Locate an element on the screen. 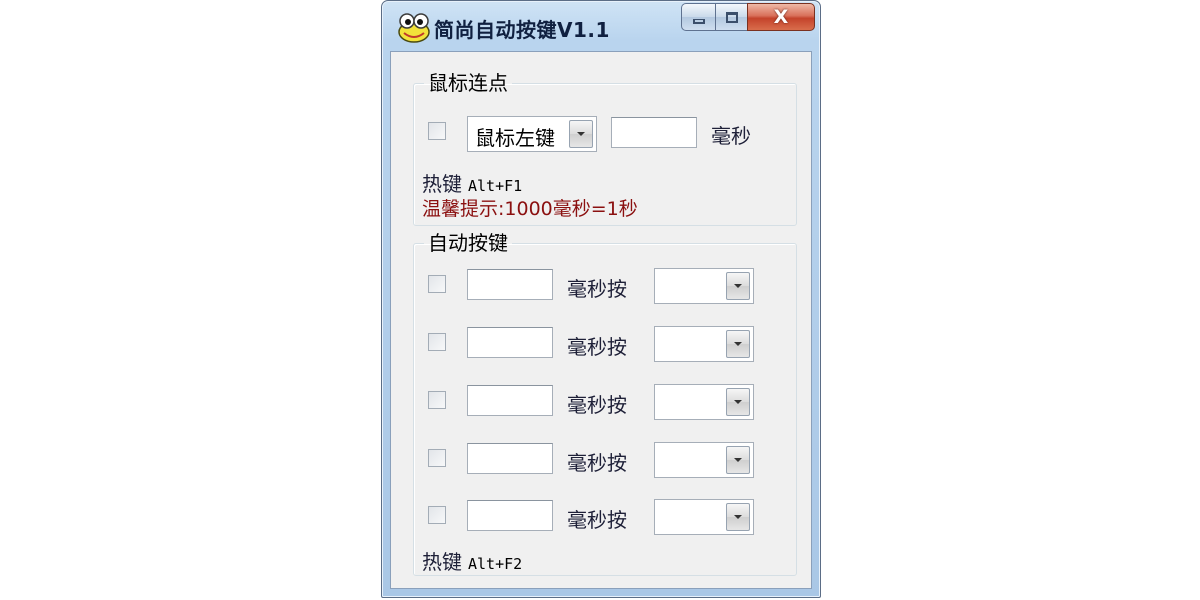 Image resolution: width=1200 pixels, height=600 pixels. mouse-button-select: 鼠标左键 is located at coordinates (532, 134).